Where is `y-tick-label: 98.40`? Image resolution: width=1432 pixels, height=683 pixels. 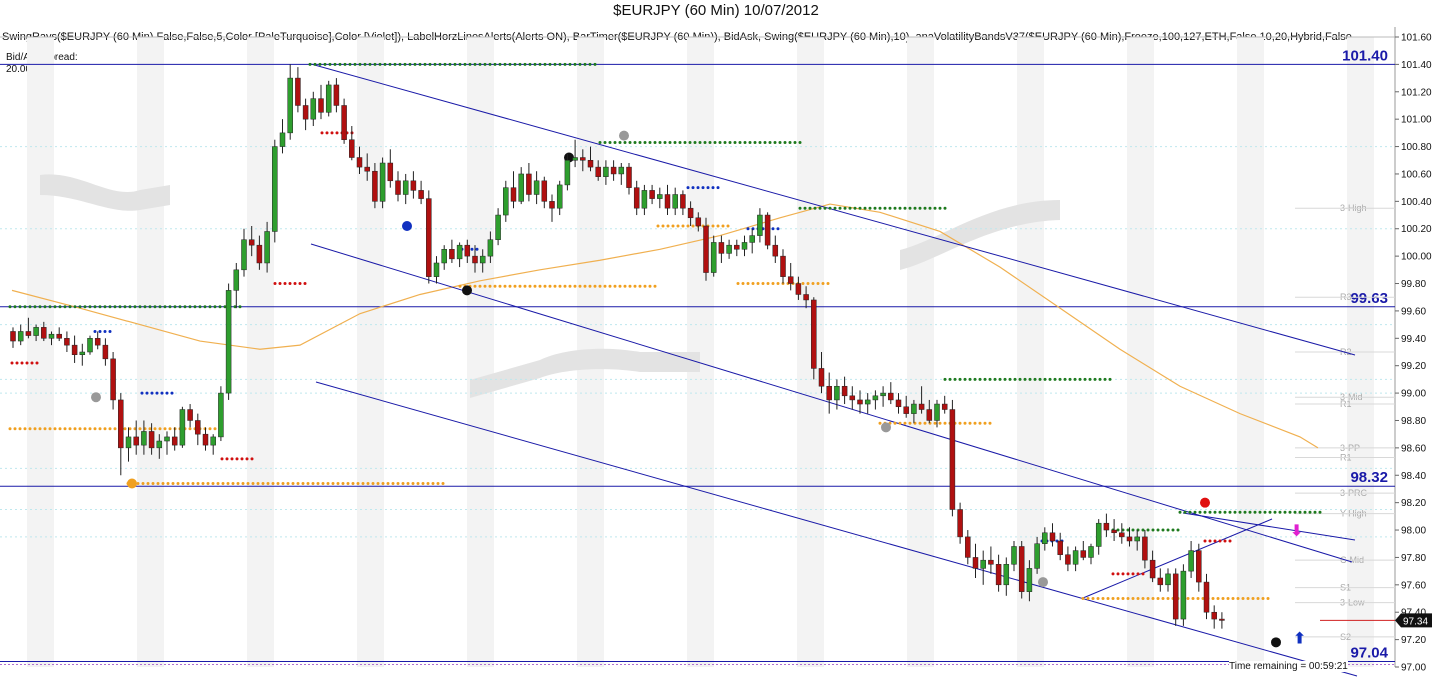
y-tick-label: 98.40 is located at coordinates (1413, 476).